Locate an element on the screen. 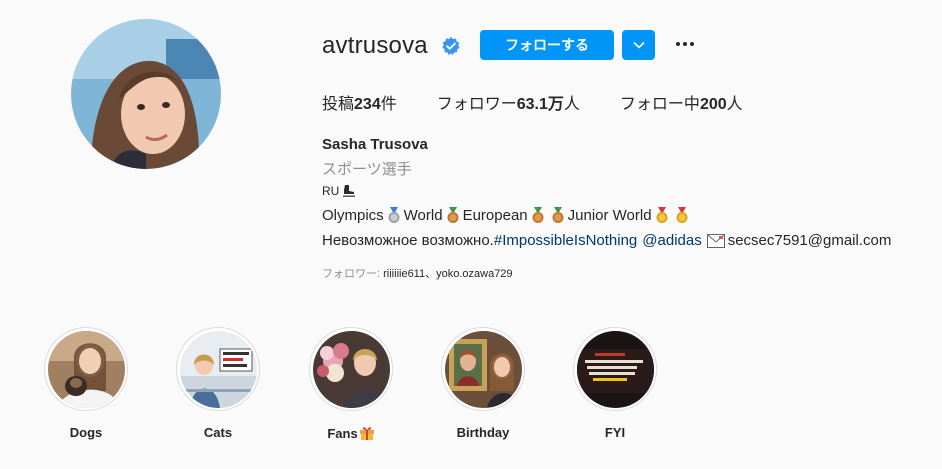 This screenshot has width=942, height=469. followed-by: フォロワー: riiiiiie611、yoko.ozawa729 is located at coordinates (417, 273).